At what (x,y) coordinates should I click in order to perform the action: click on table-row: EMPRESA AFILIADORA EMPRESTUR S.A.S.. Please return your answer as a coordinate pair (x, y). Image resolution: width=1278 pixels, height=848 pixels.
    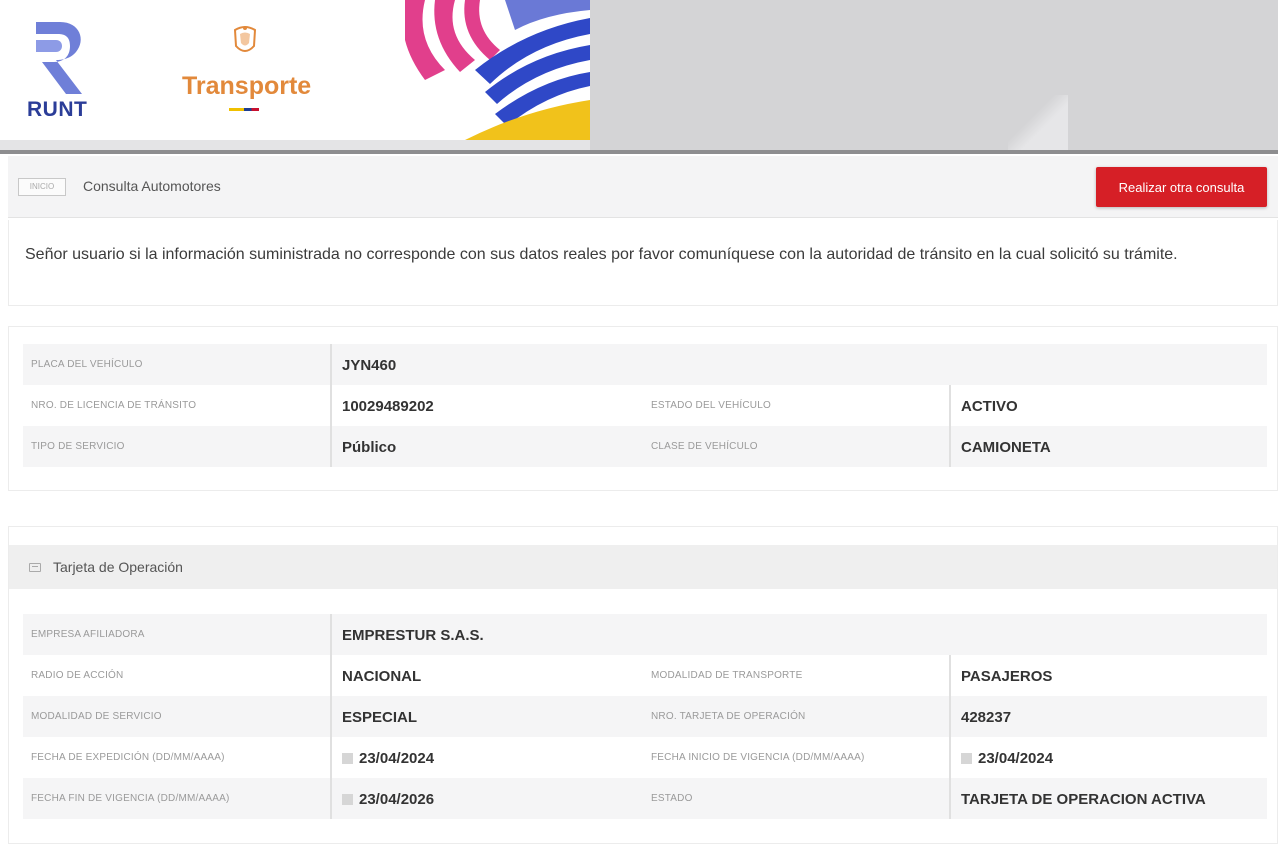
    Looking at the image, I should click on (645, 634).